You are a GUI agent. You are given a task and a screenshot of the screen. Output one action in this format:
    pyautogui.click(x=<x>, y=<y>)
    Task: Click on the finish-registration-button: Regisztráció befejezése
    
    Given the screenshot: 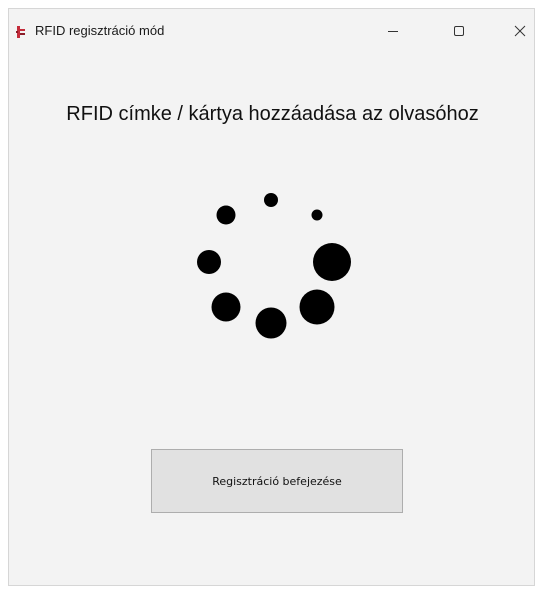 What is the action you would take?
    pyautogui.click(x=277, y=481)
    